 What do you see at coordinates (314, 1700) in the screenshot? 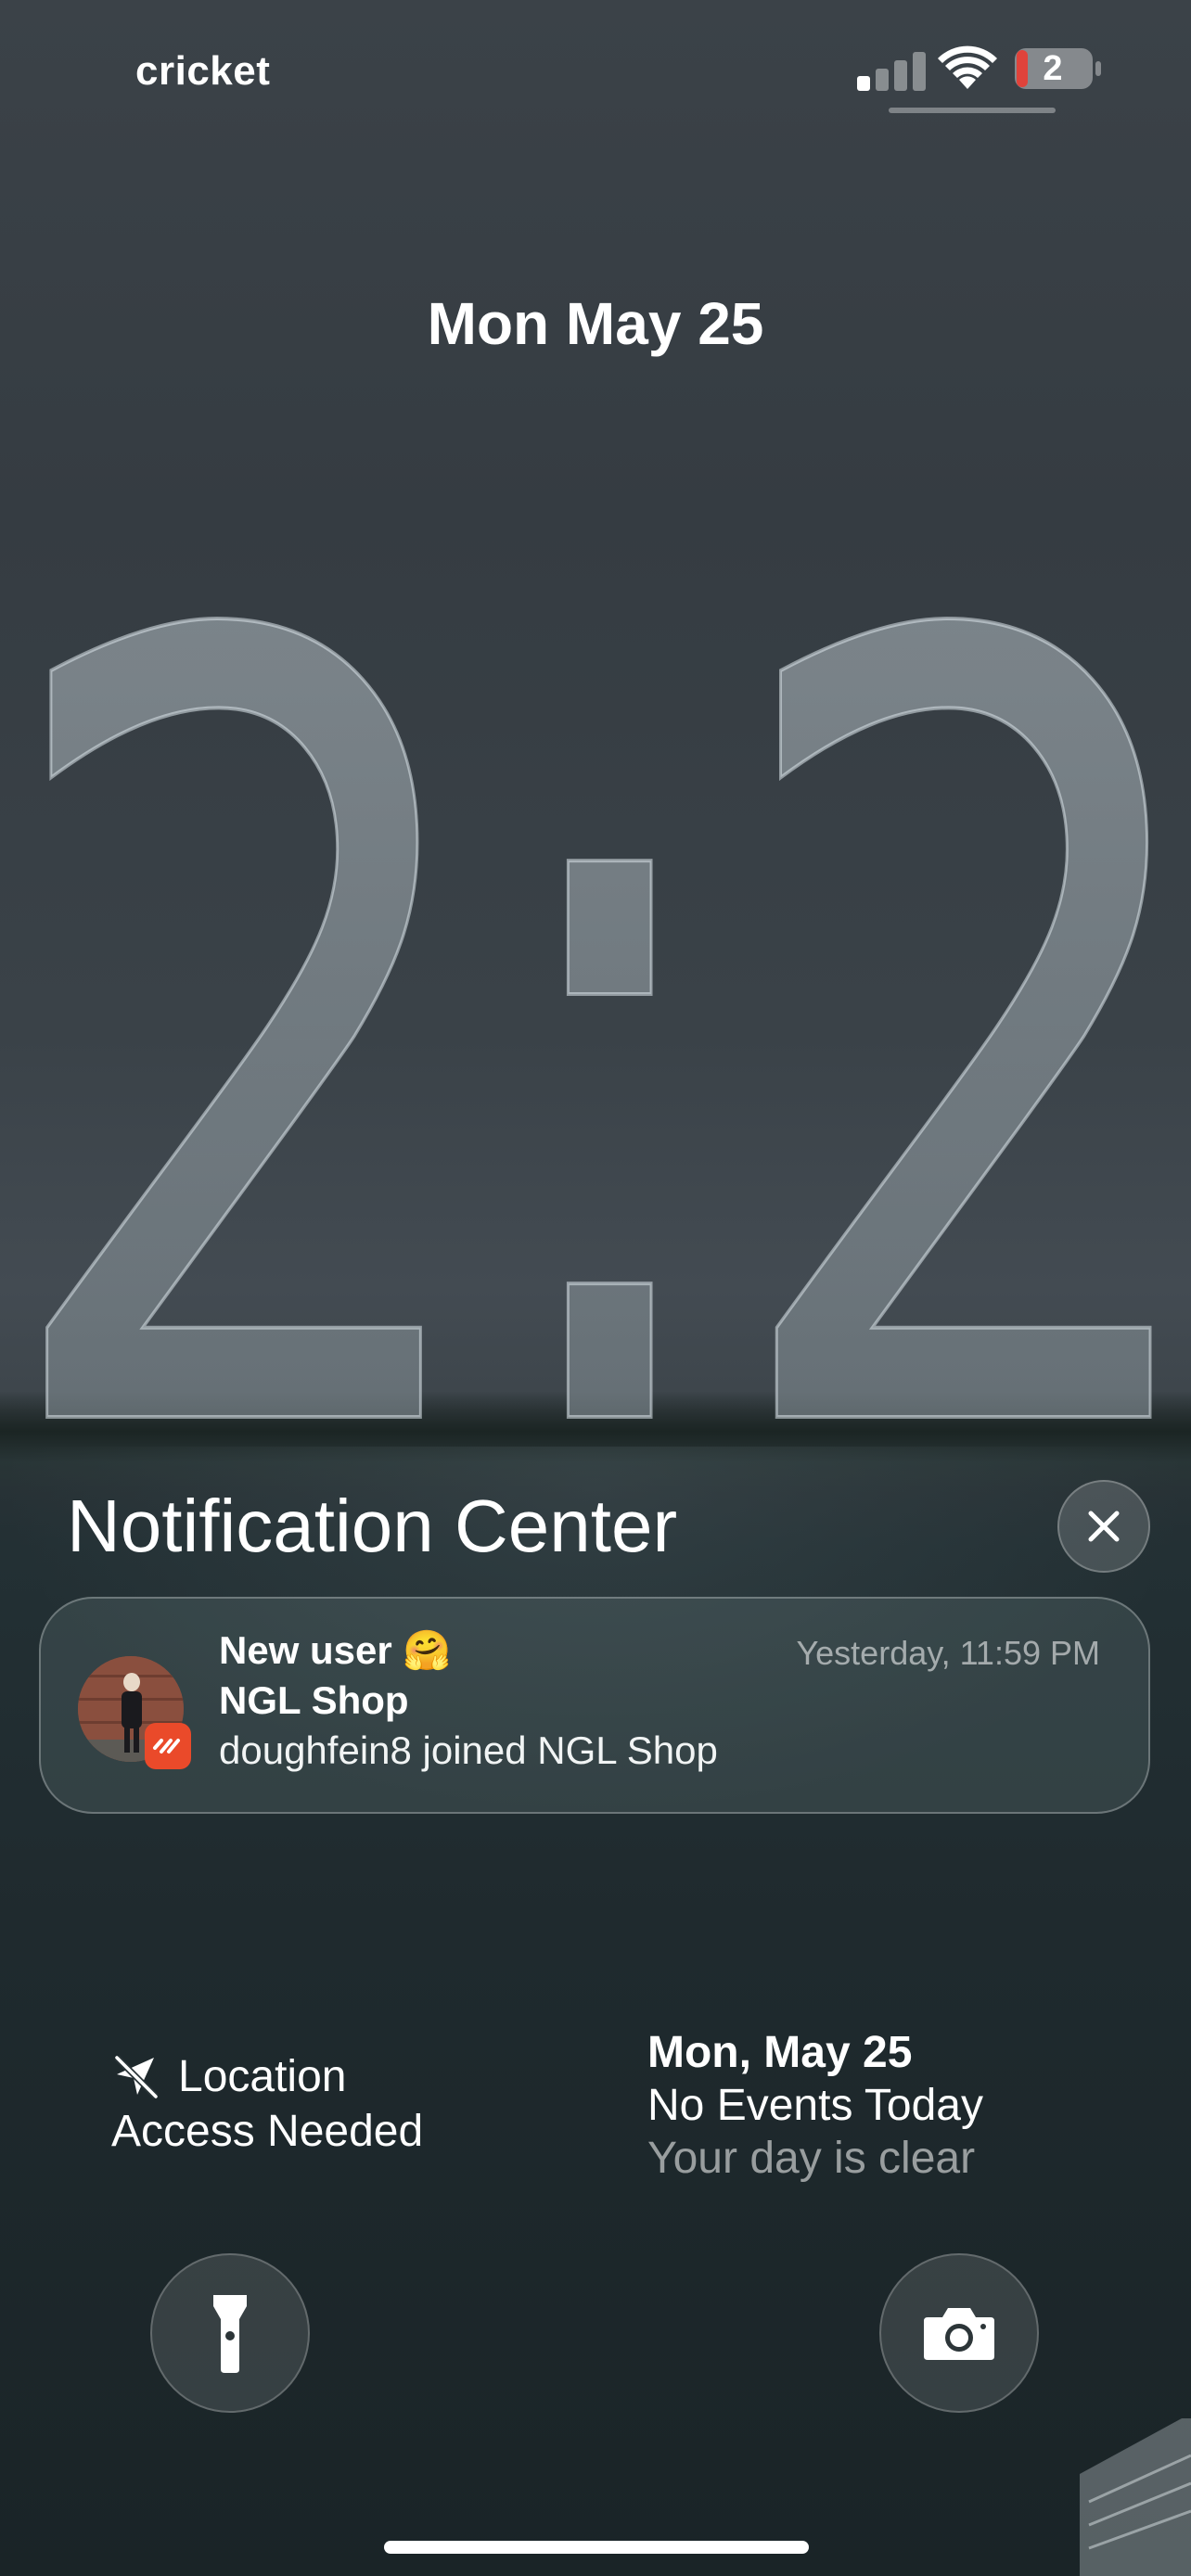
I see `notification-app-name: NGL Shop` at bounding box center [314, 1700].